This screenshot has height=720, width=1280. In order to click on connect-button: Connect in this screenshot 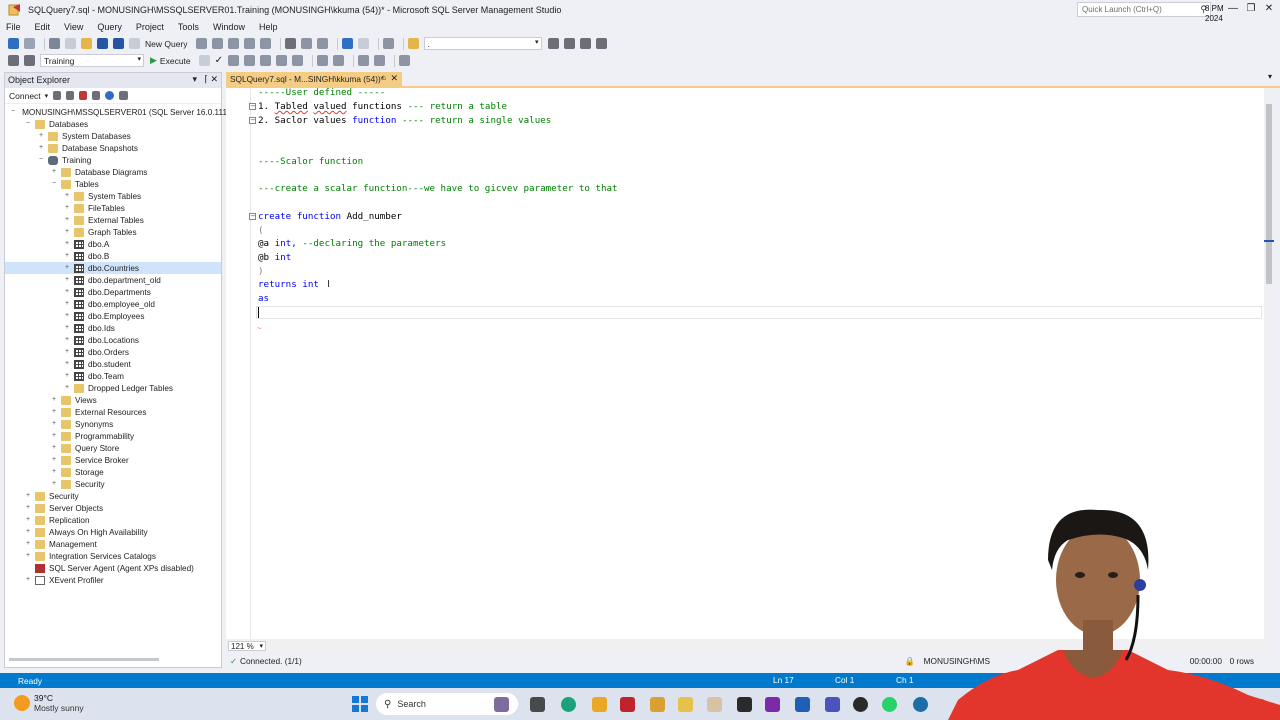, I will do `click(25, 96)`.